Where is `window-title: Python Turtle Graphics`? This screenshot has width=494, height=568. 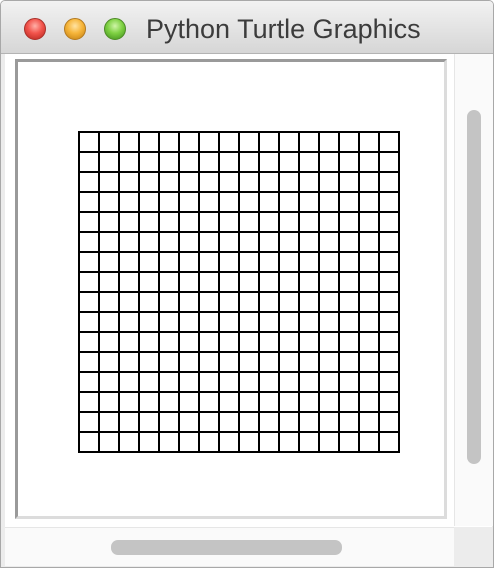 window-title: Python Turtle Graphics is located at coordinates (283, 29).